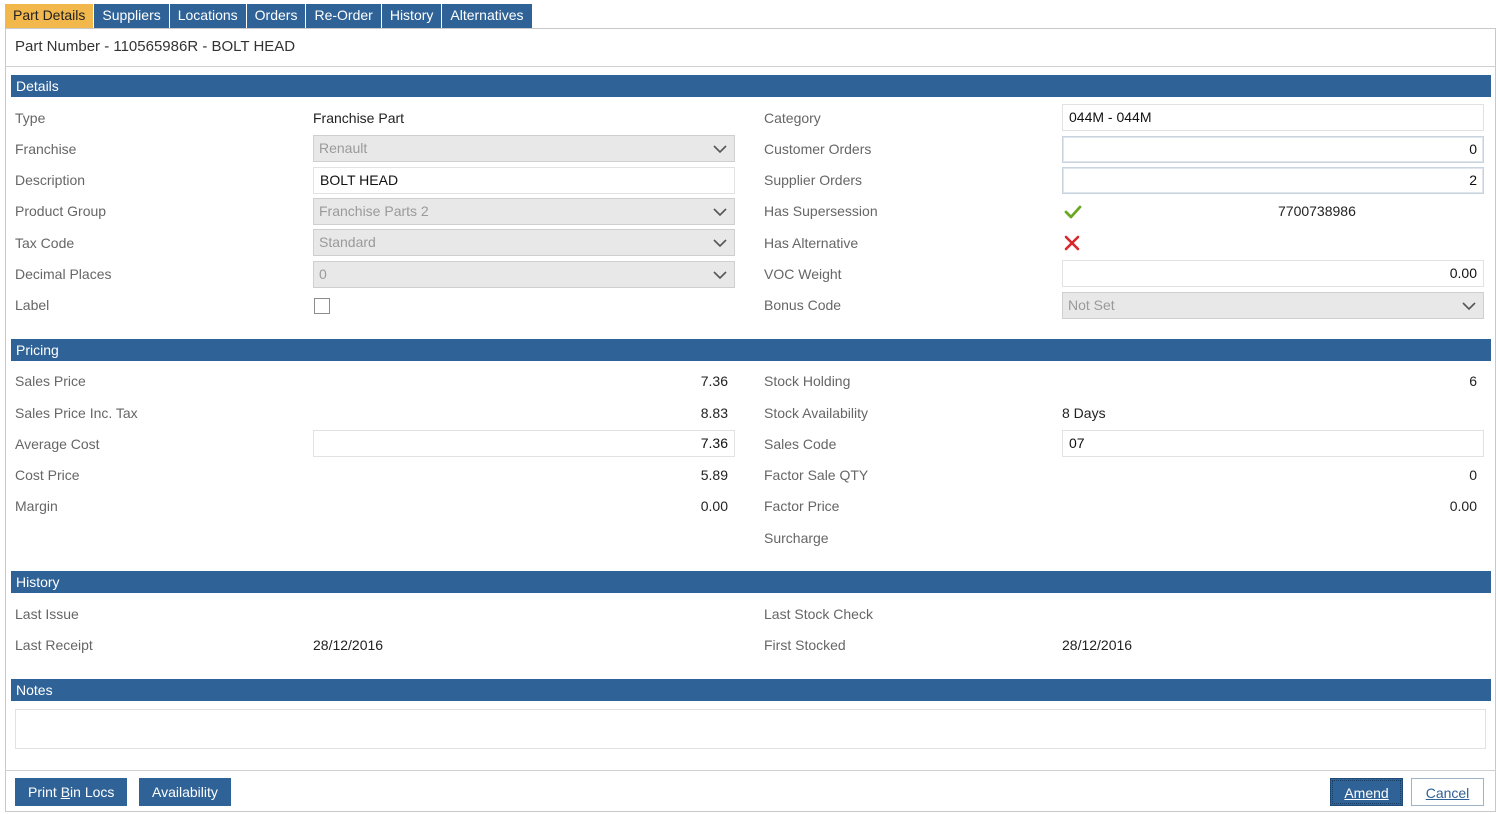  Describe the element at coordinates (792, 118) in the screenshot. I see `category-label: Category` at that location.